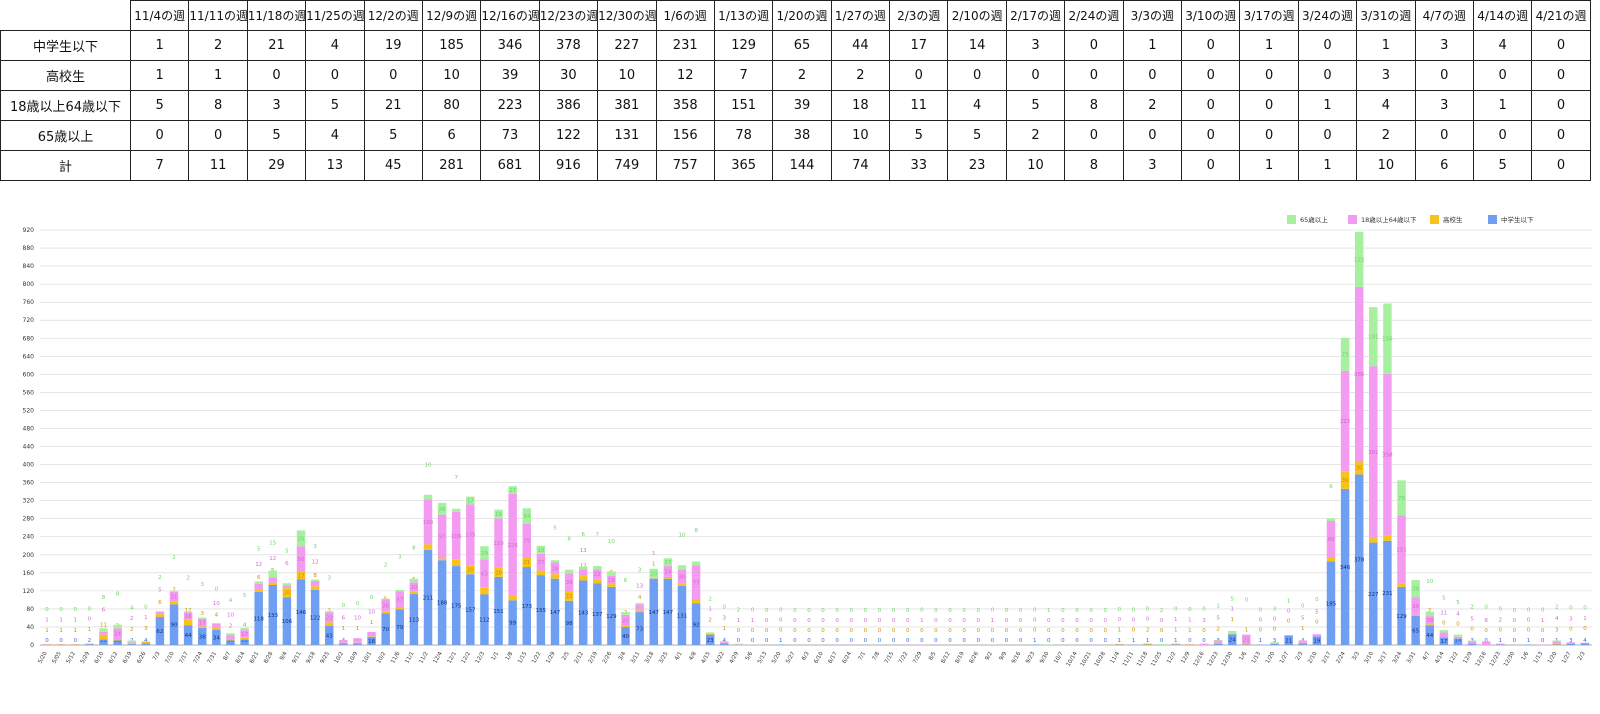  I want to click on data-label: 6, so click(160, 603).